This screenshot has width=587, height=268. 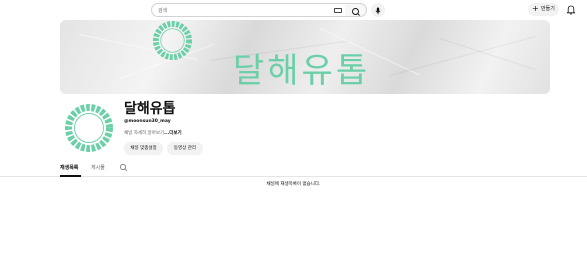 What do you see at coordinates (147, 121) in the screenshot?
I see `channel-handle: @moonsun30_may` at bounding box center [147, 121].